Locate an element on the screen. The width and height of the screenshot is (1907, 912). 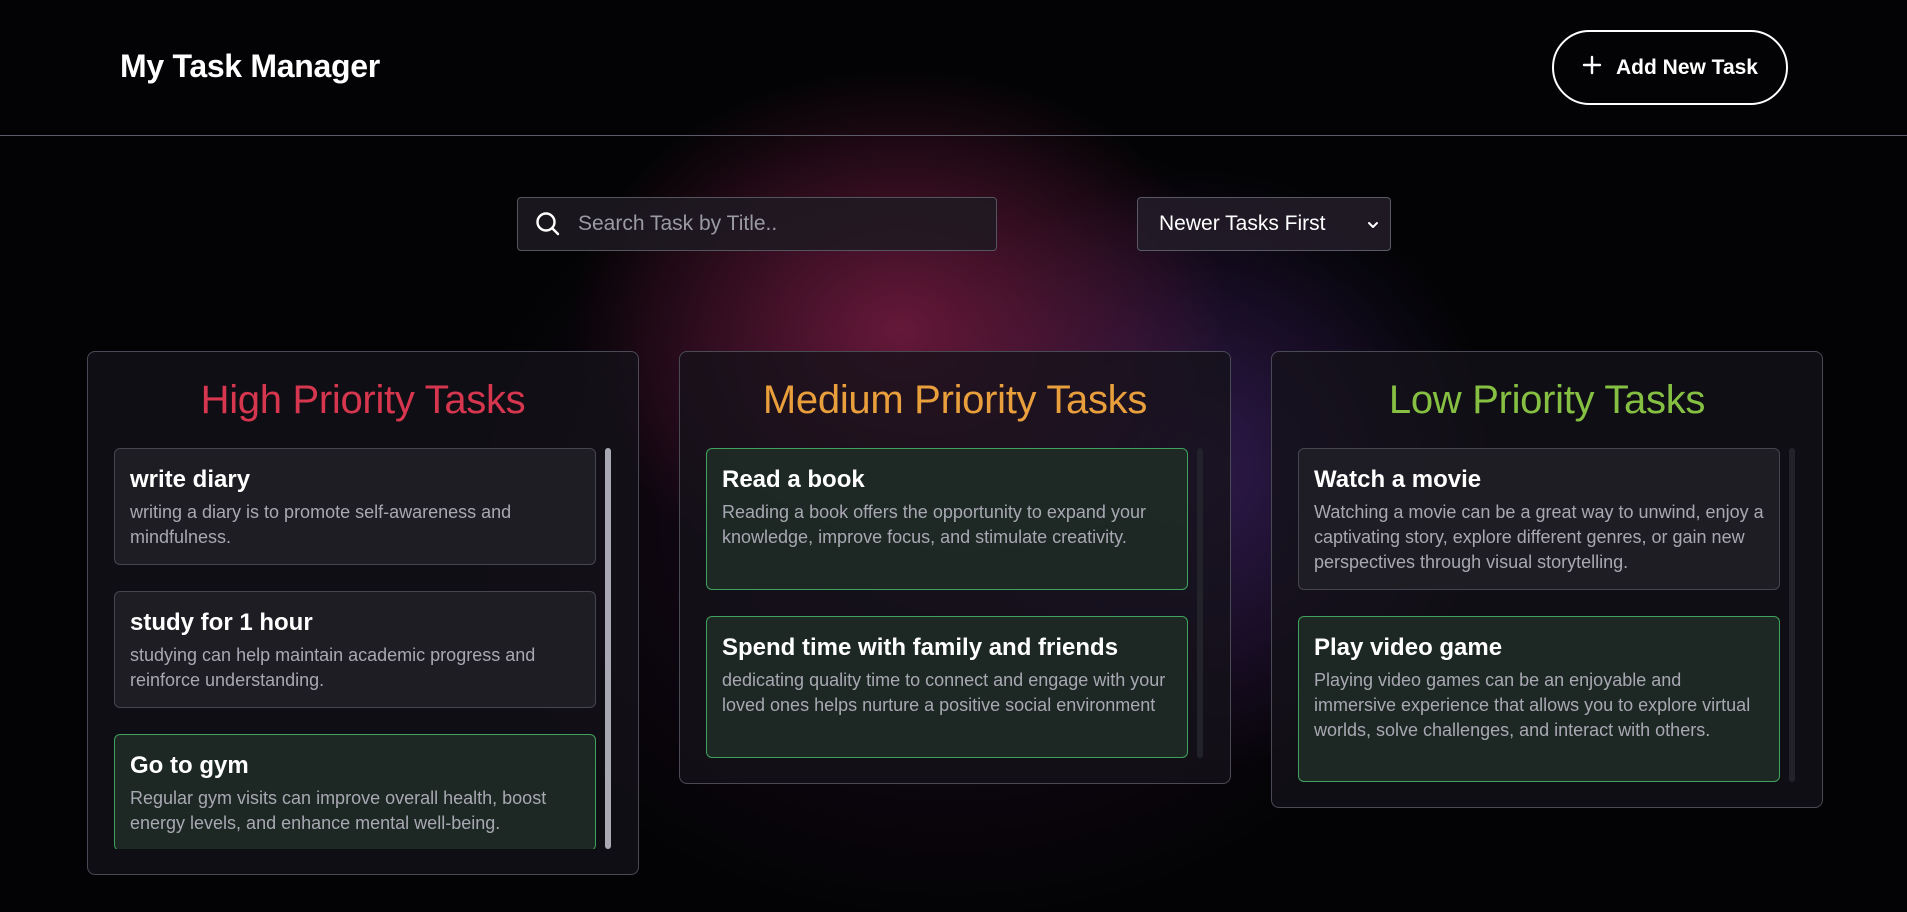
task-title: Go to gym is located at coordinates (189, 765).